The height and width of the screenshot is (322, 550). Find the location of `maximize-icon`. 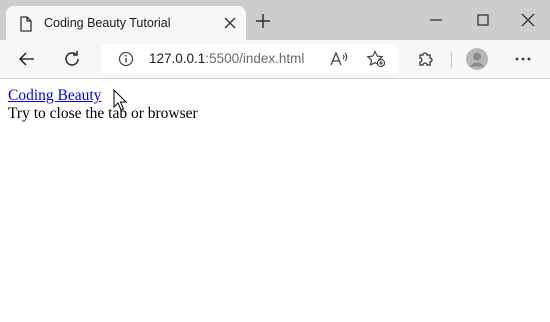

maximize-icon is located at coordinates (483, 20).